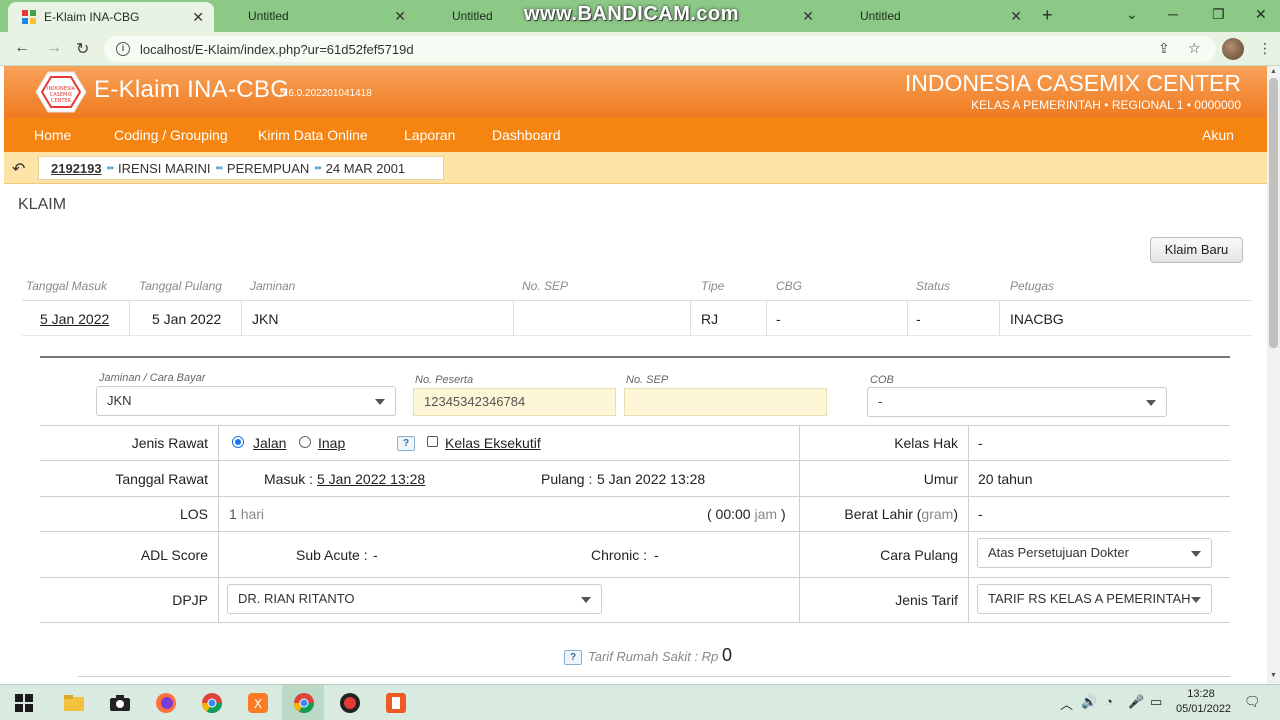 Image resolution: width=1280 pixels, height=720 pixels. Describe the element at coordinates (1017, 402) in the screenshot. I see `cob-select: -` at that location.